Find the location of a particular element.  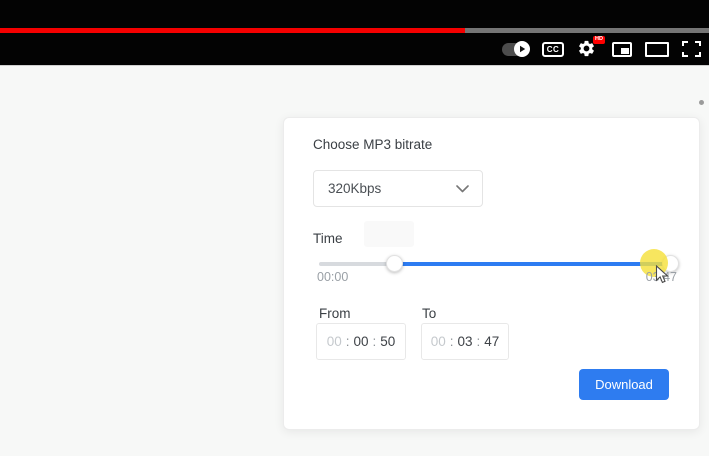

miniplayer-button is located at coordinates (622, 49).